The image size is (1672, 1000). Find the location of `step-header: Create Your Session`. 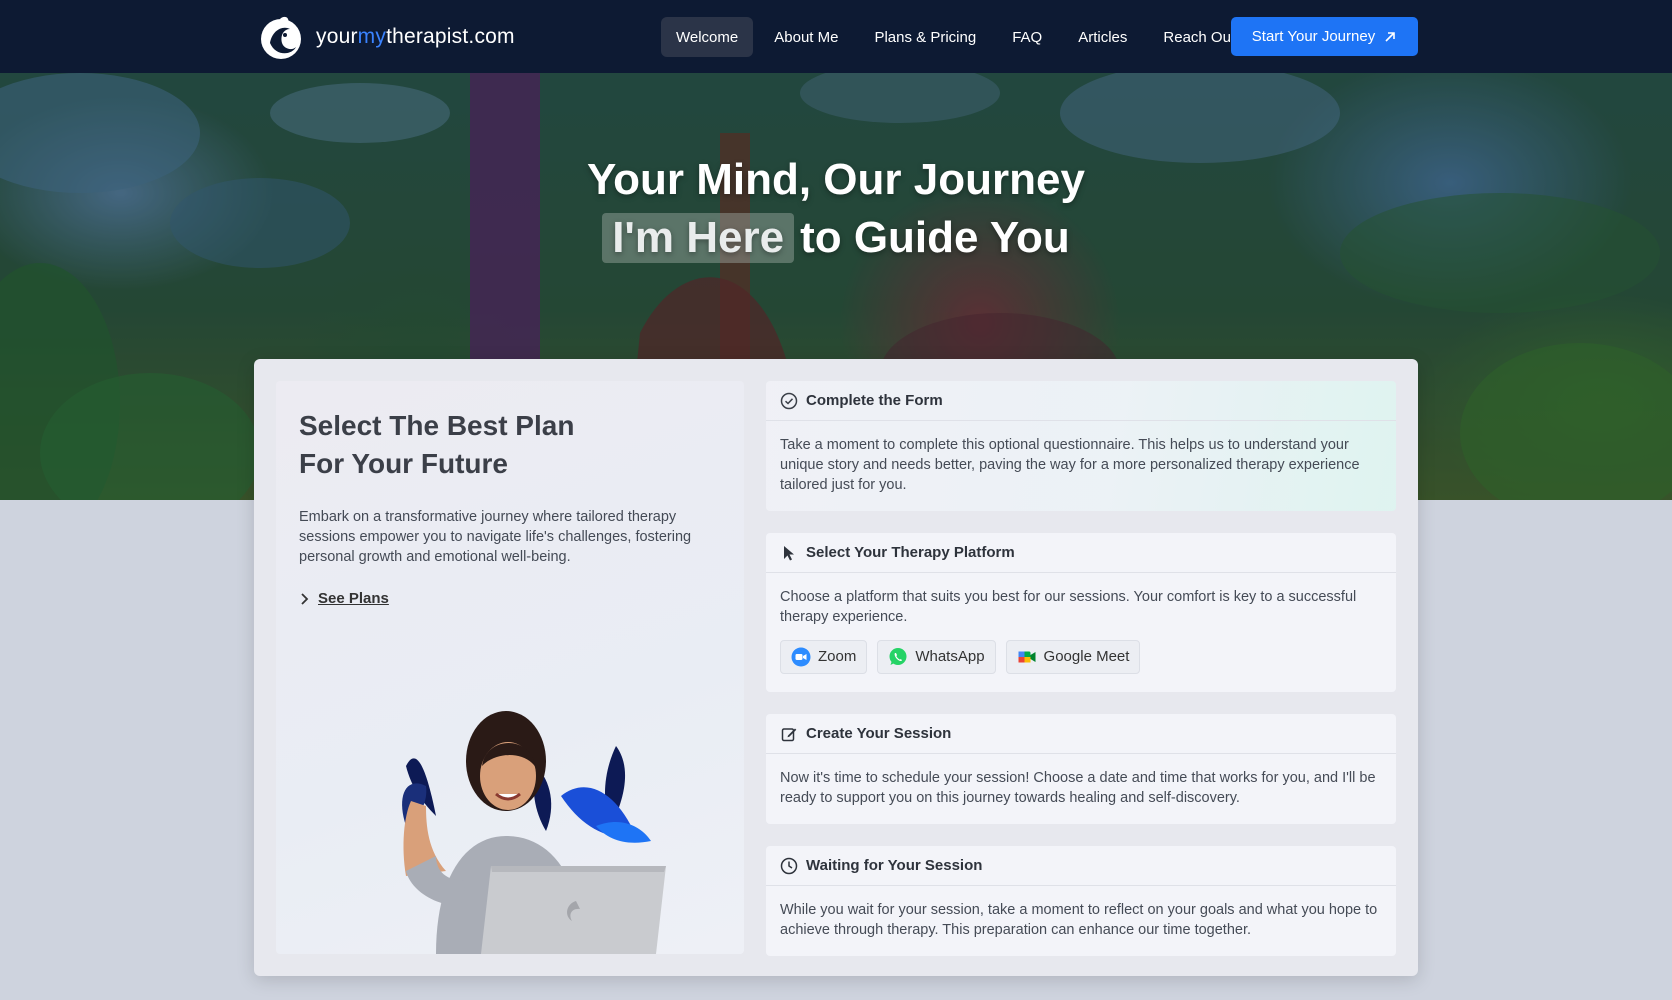

step-header: Create Your Session is located at coordinates (1081, 734).